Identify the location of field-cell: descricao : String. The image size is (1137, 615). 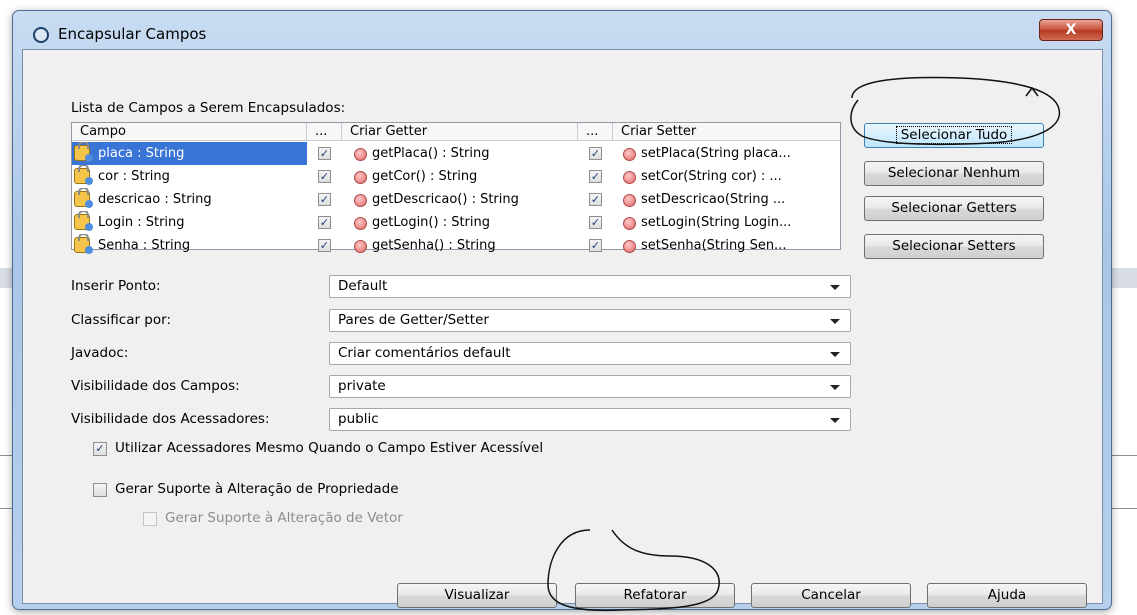
(189, 199).